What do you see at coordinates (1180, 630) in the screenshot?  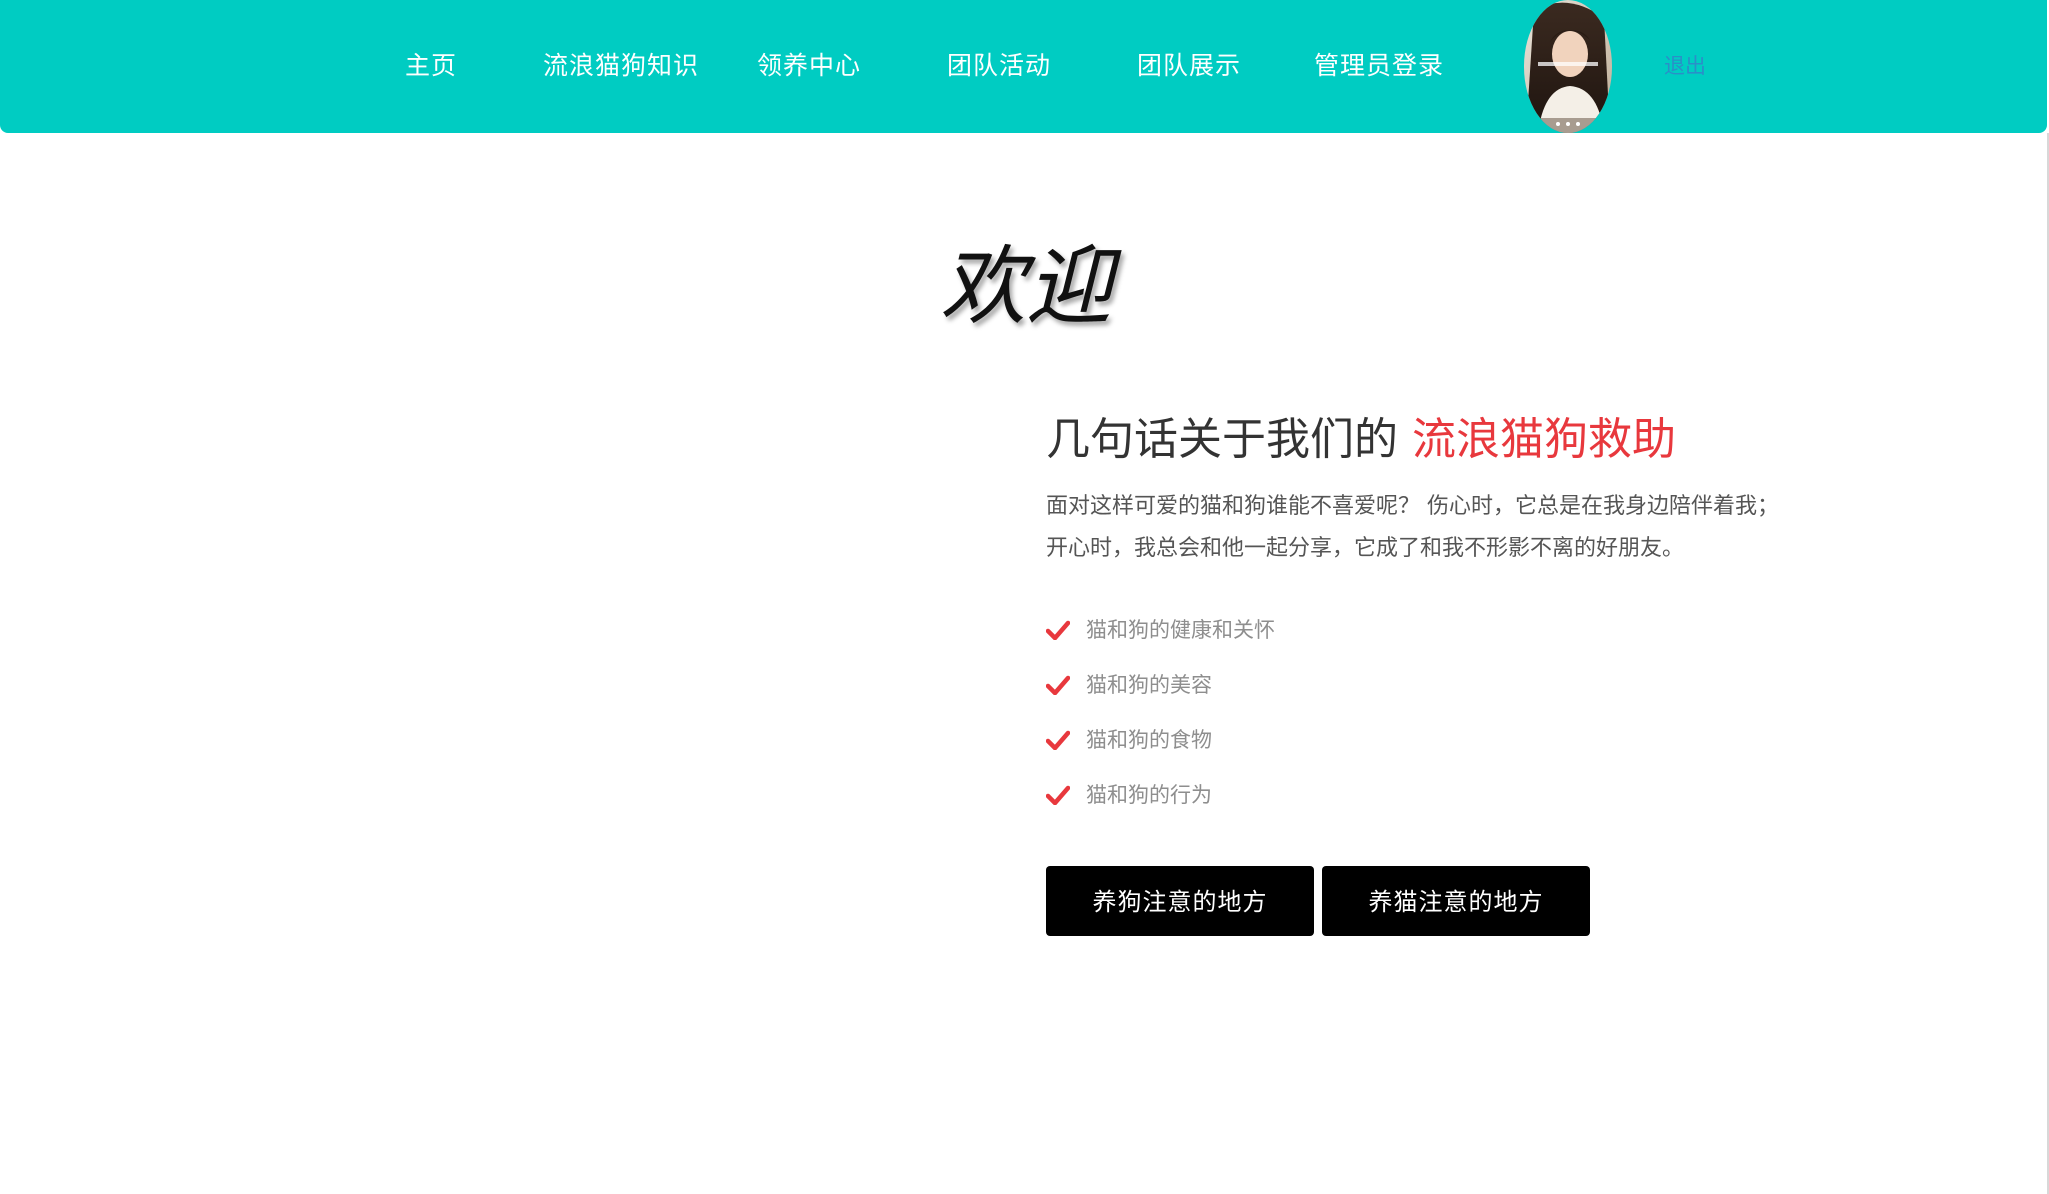 I see `feature-label: 猫和狗的健康和关怀` at bounding box center [1180, 630].